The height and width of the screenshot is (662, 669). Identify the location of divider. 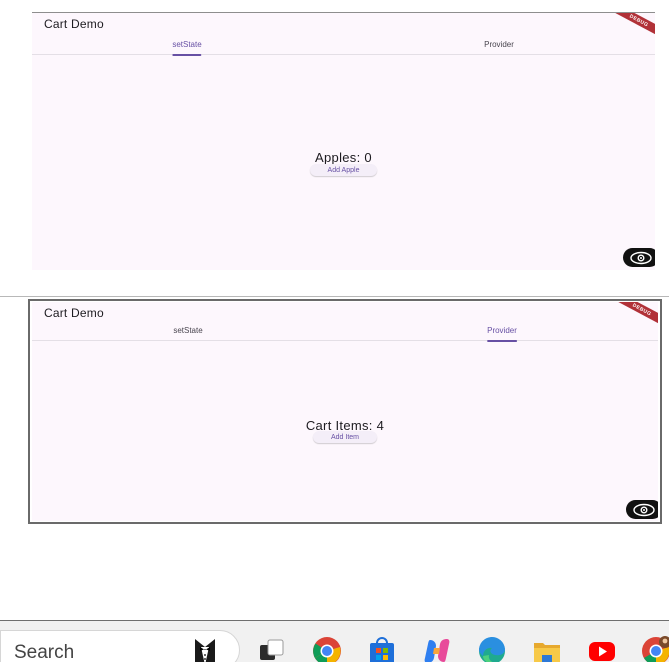
(334, 296).